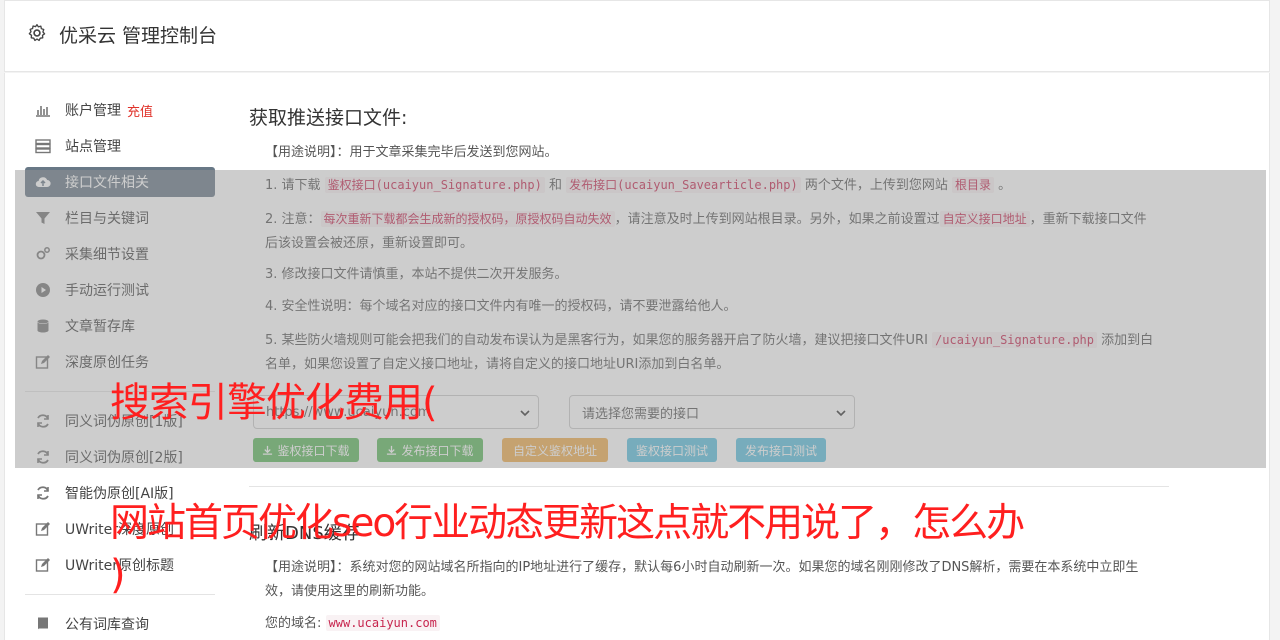  What do you see at coordinates (42, 624) in the screenshot?
I see `book-icon` at bounding box center [42, 624].